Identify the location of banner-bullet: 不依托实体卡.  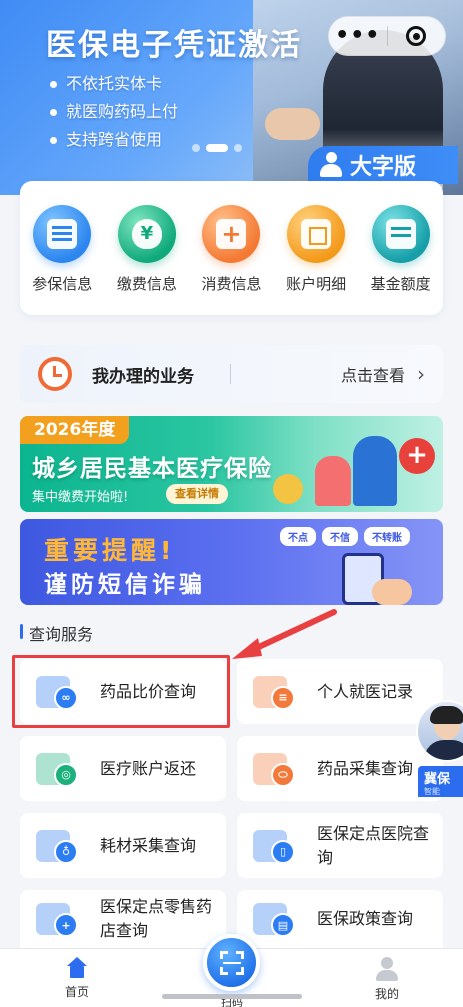
(114, 84).